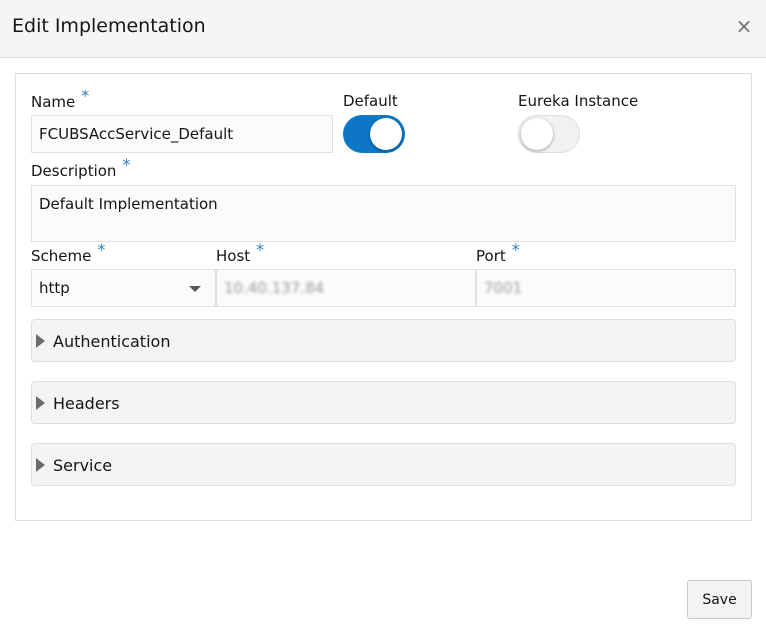  Describe the element at coordinates (606, 288) in the screenshot. I see `port-input: 7001` at that location.